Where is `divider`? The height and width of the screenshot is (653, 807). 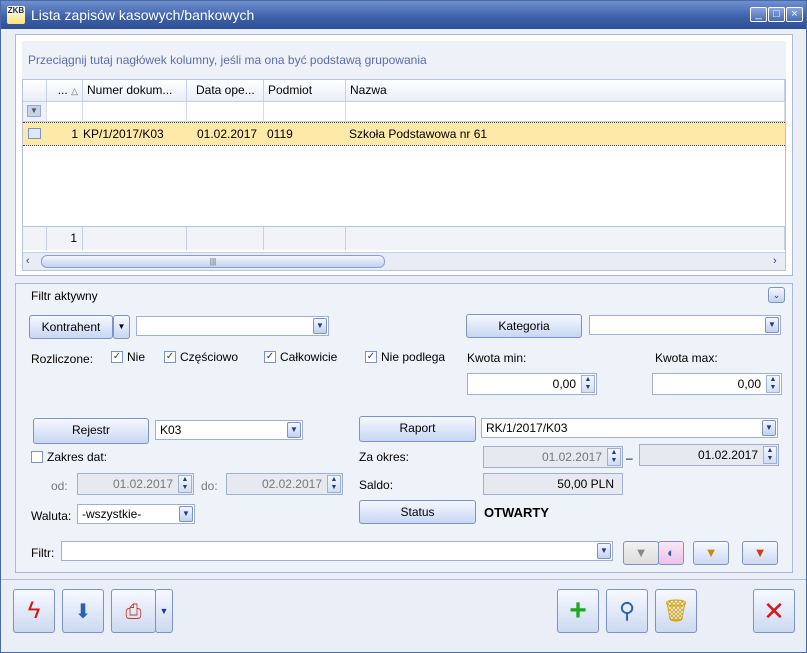
divider is located at coordinates (403, 579).